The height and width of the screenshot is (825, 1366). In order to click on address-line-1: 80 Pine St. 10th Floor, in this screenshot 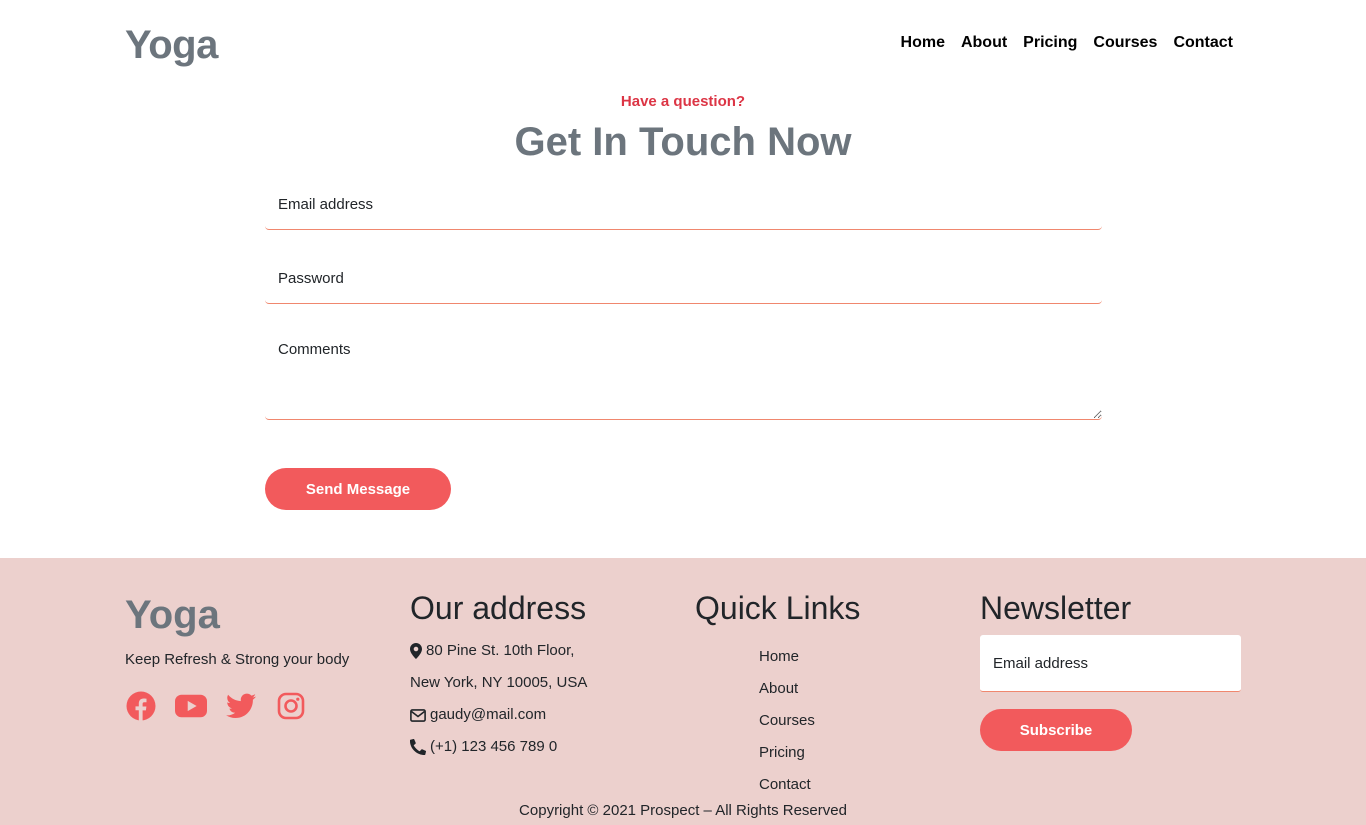, I will do `click(492, 651)`.